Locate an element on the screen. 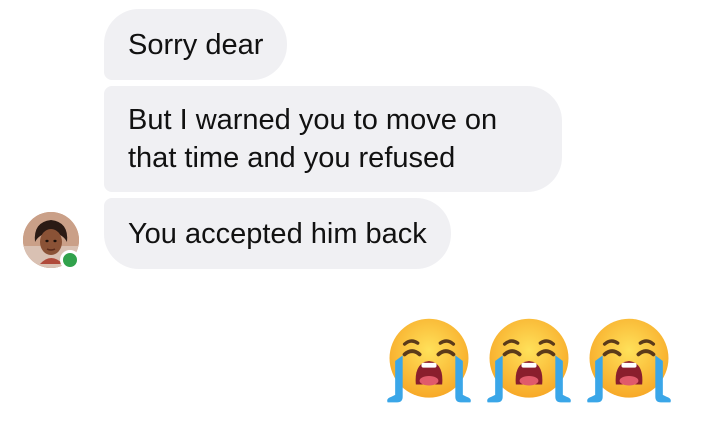 The image size is (720, 445). incoming-message-bubble: Sorry dear is located at coordinates (196, 44).